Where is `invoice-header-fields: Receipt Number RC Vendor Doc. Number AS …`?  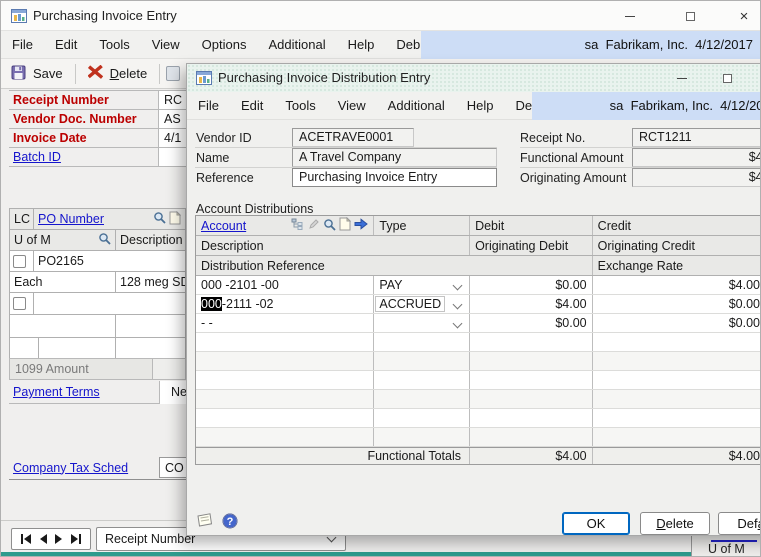 invoice-header-fields: Receipt Number RC Vendor Doc. Number AS … is located at coordinates (97, 128).